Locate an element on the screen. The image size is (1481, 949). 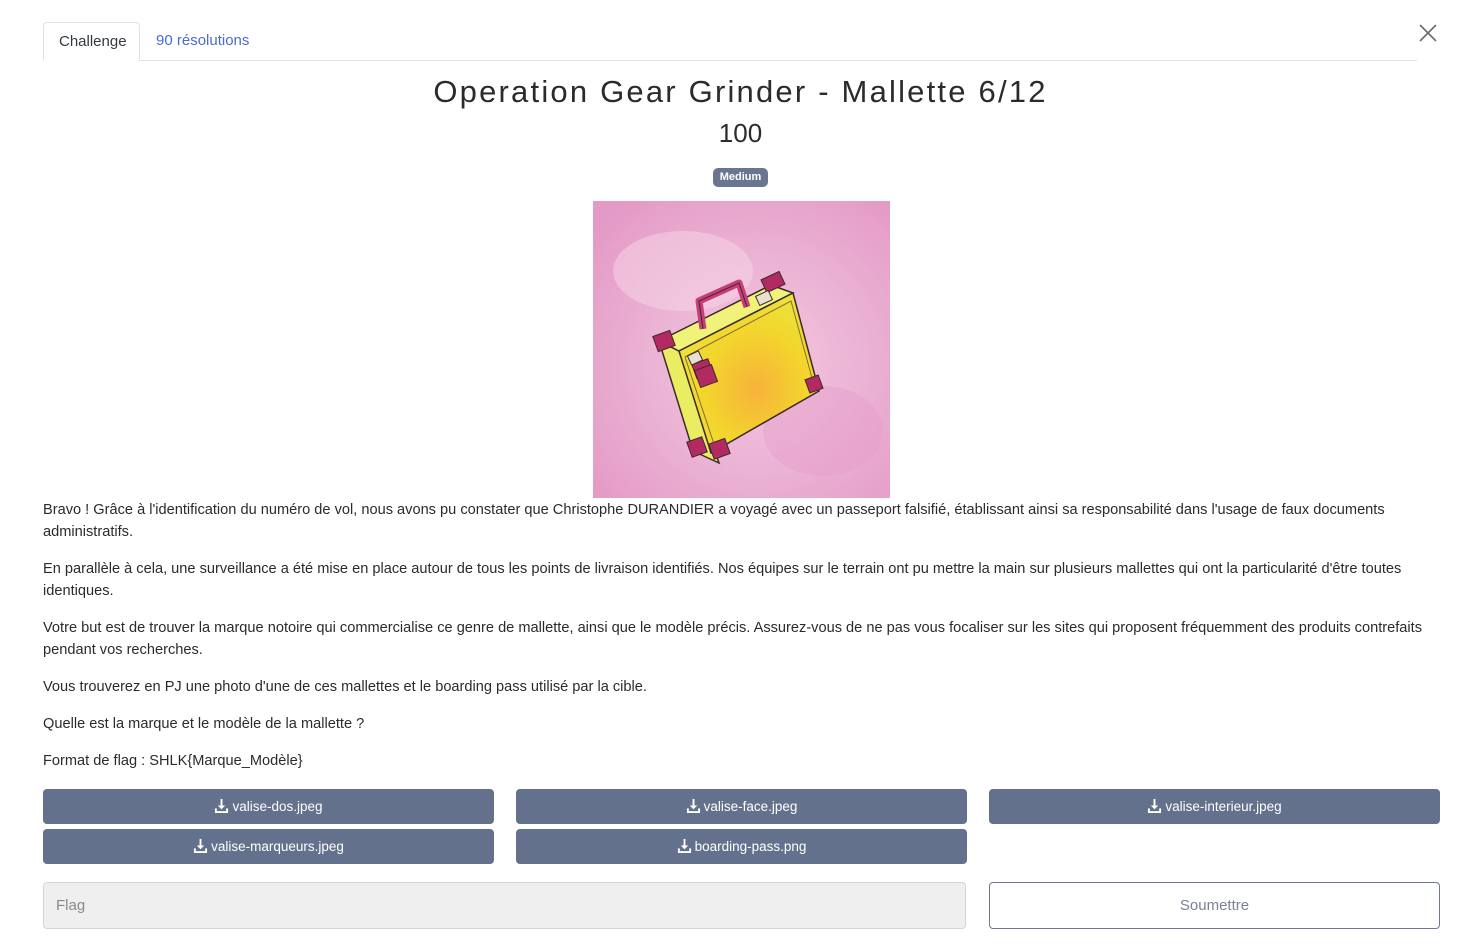
download-filename: valise-marqueurs.jpeg is located at coordinates (277, 846).